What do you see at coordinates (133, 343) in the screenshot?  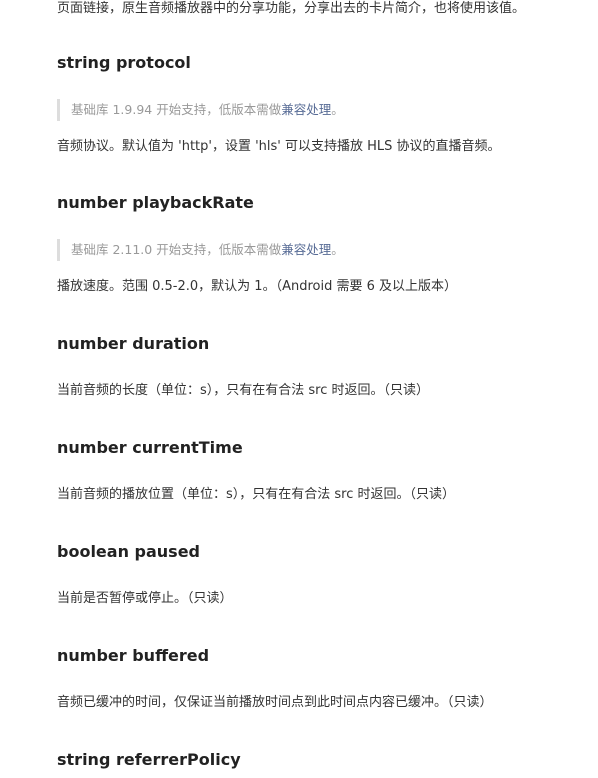 I see `heading-duration: number duration` at bounding box center [133, 343].